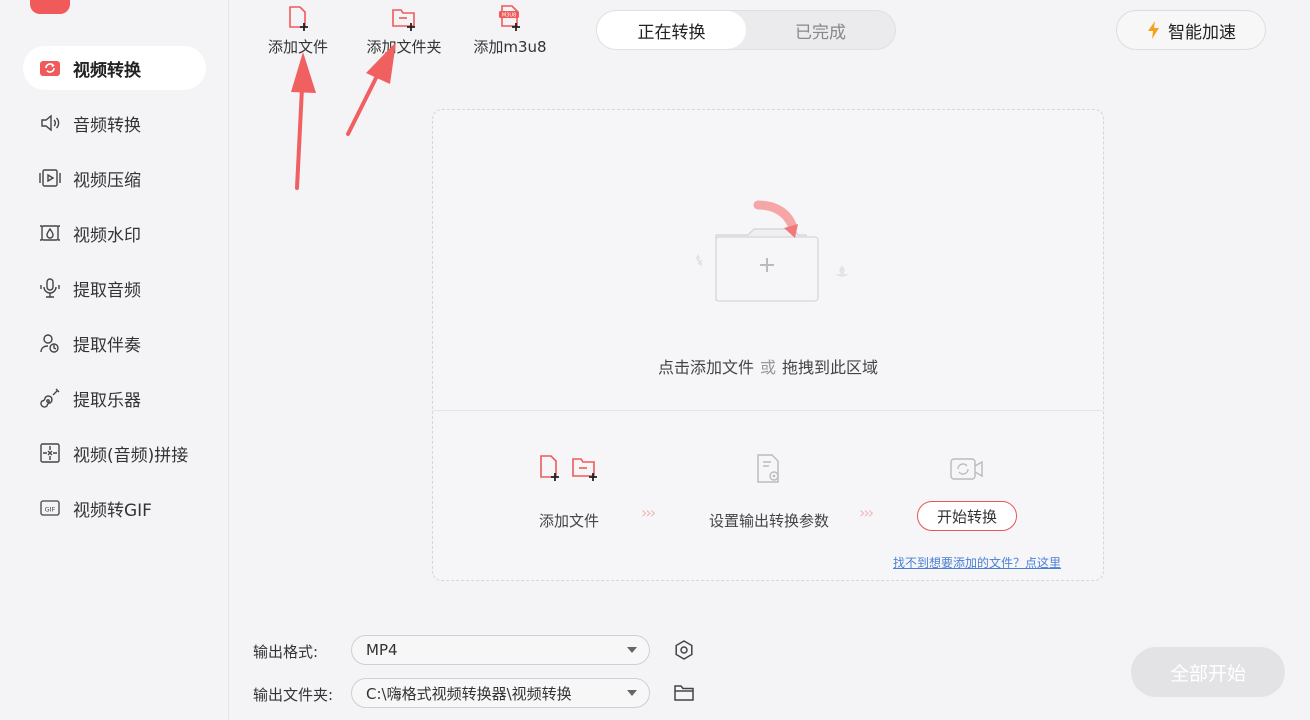  I want to click on watermark-icon, so click(50, 233).